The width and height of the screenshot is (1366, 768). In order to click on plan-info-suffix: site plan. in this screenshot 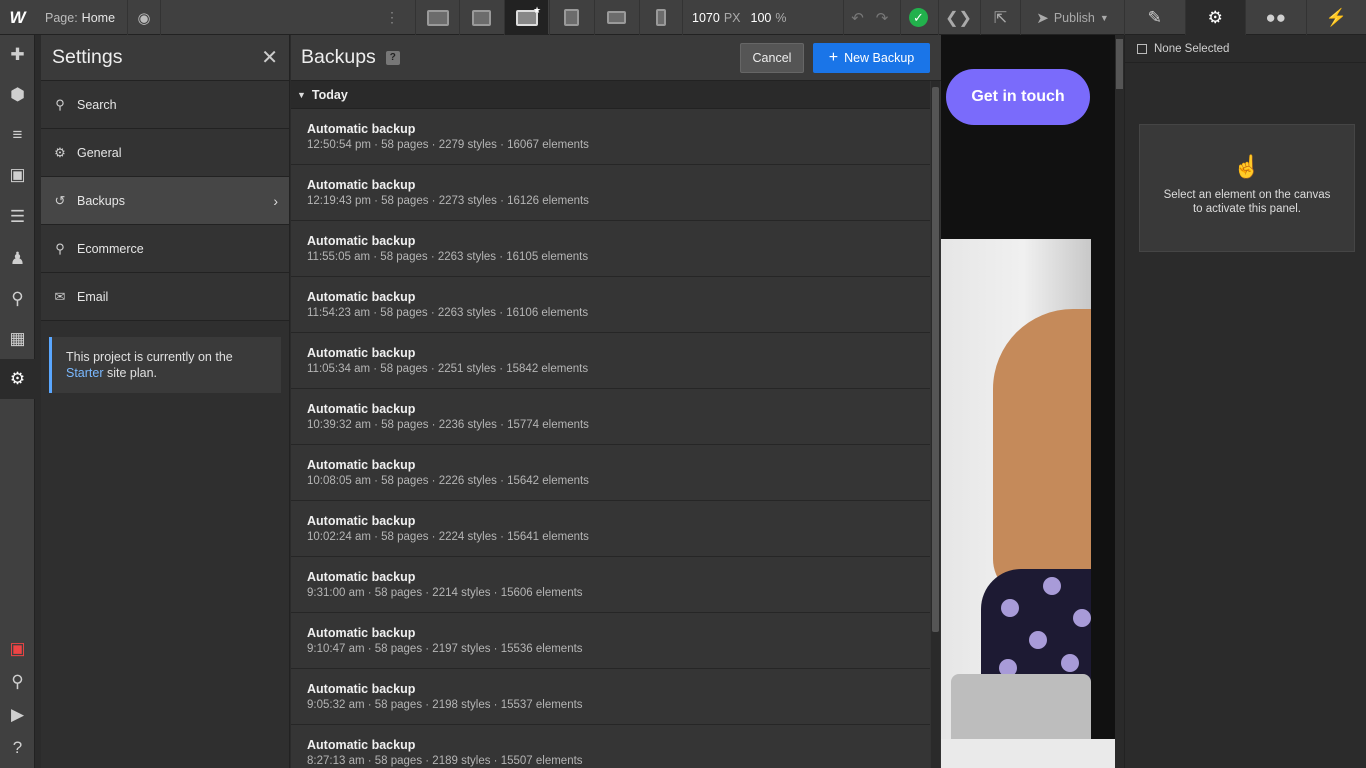, I will do `click(132, 373)`.